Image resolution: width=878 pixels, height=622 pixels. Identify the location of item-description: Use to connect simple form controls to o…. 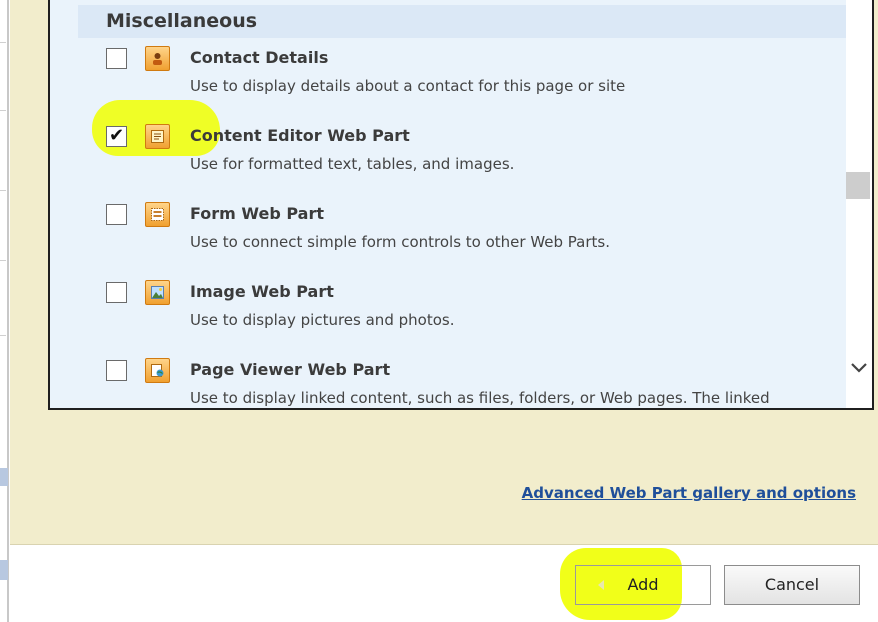
(400, 242).